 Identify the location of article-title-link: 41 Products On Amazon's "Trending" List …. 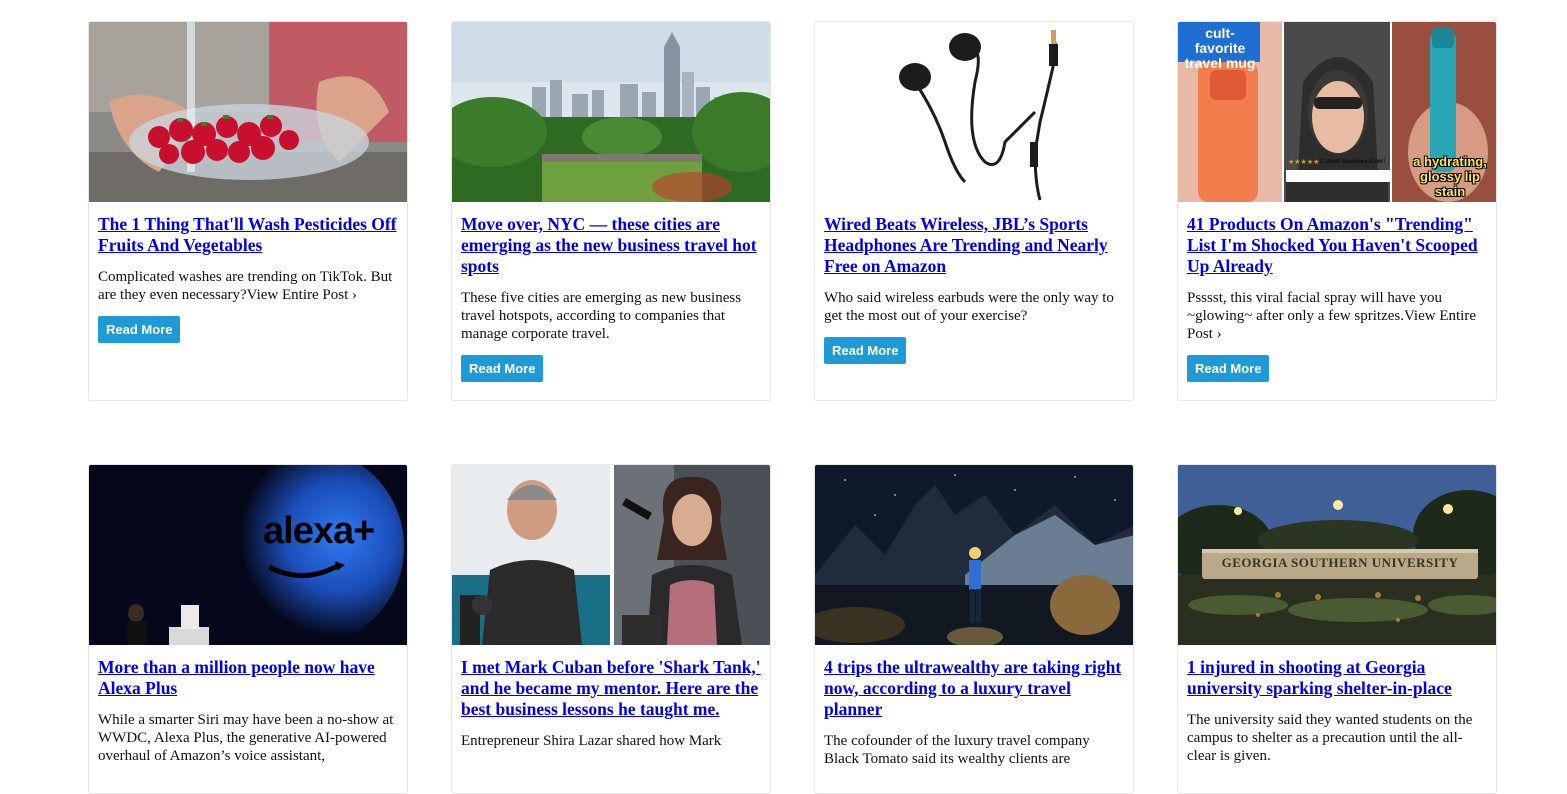
(1337, 245).